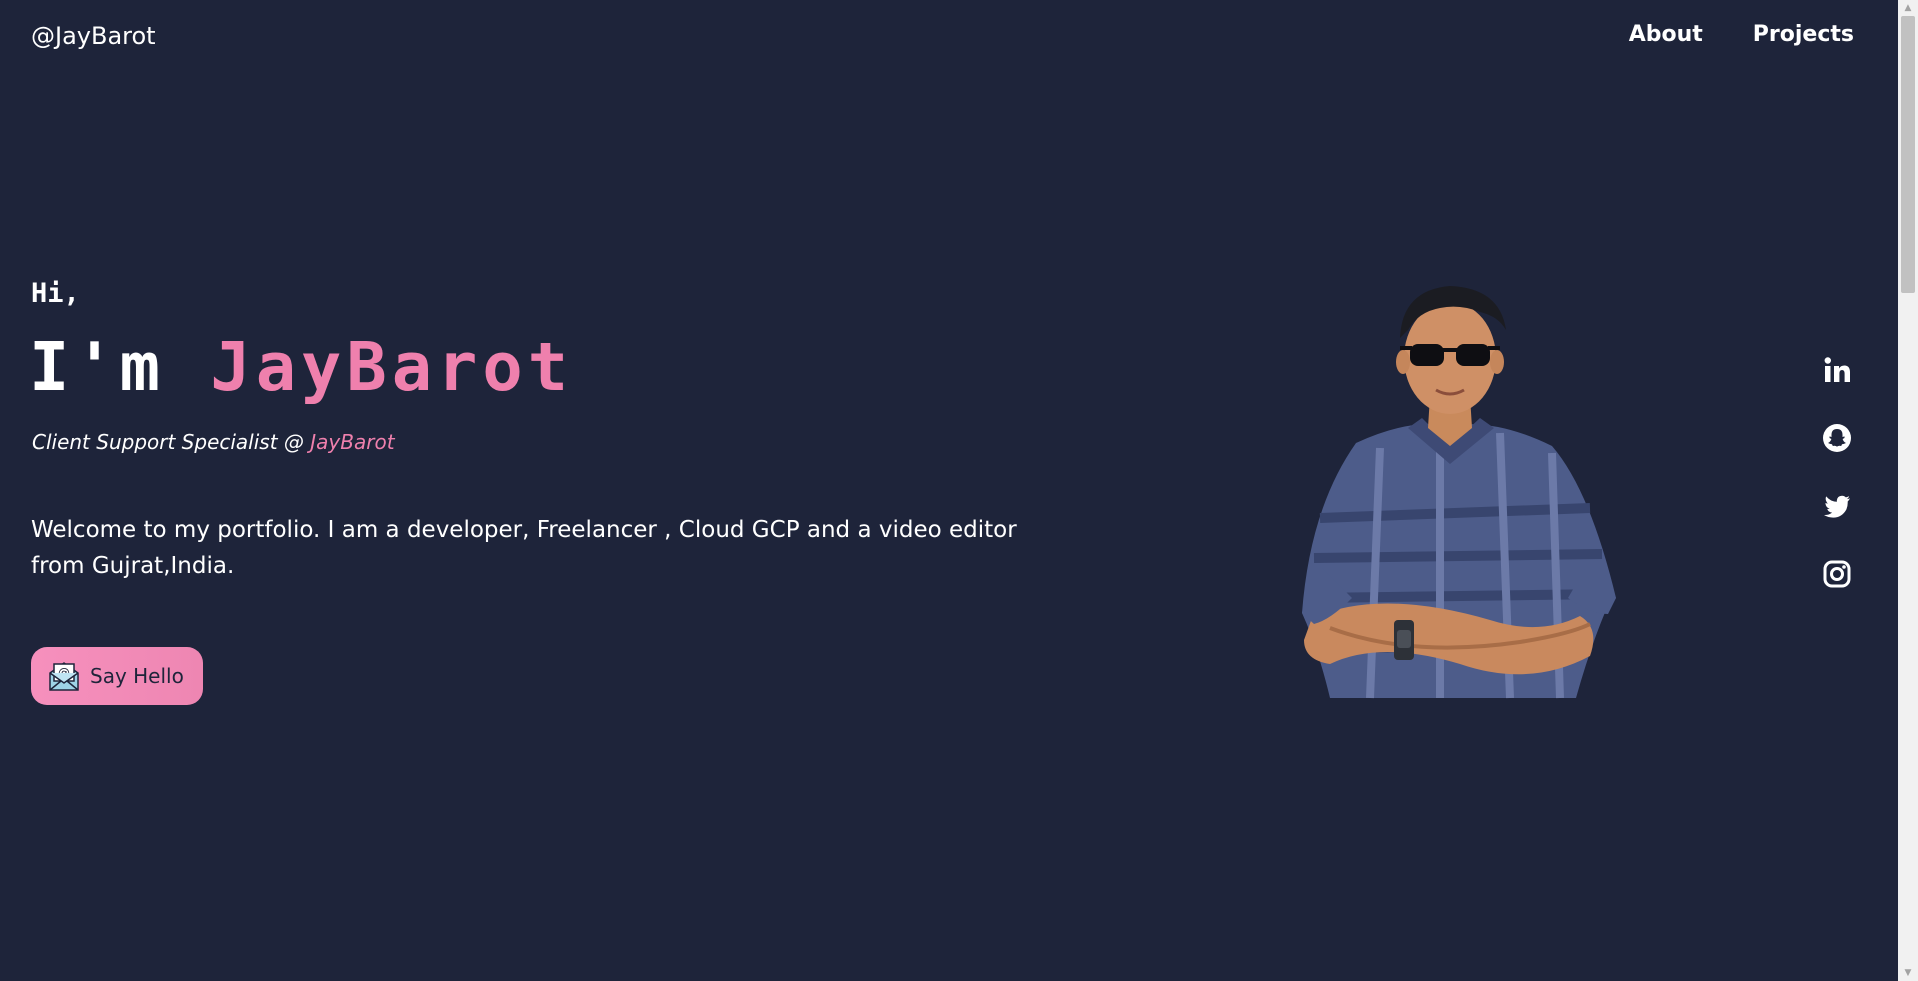 This screenshot has height=981, width=1918. What do you see at coordinates (93, 36) in the screenshot?
I see `site-logo-link: @JayBarot` at bounding box center [93, 36].